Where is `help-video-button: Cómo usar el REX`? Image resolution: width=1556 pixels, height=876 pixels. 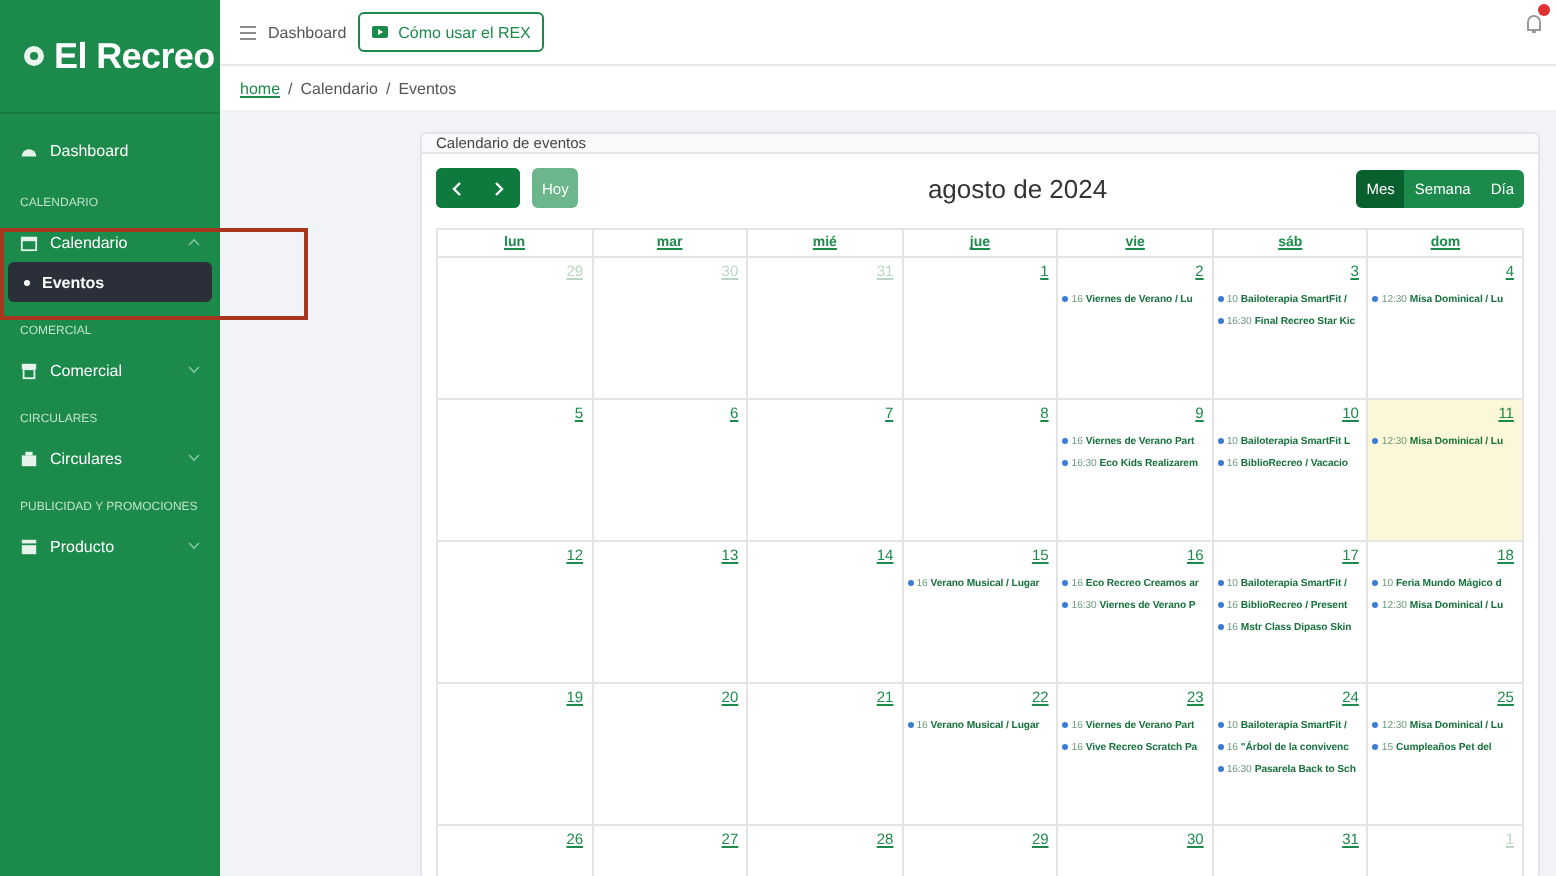
help-video-button: Cómo usar el REX is located at coordinates (451, 32).